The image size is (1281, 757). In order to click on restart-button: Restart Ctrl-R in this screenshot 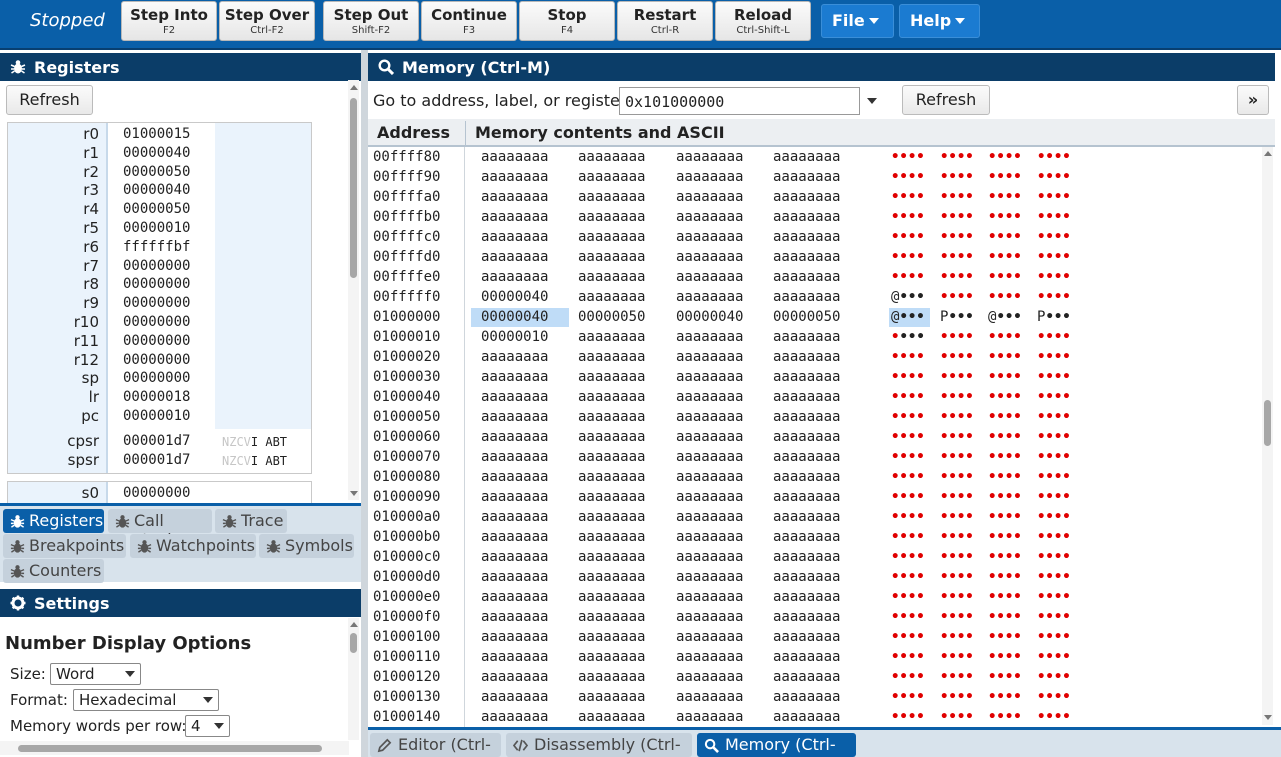, I will do `click(665, 21)`.